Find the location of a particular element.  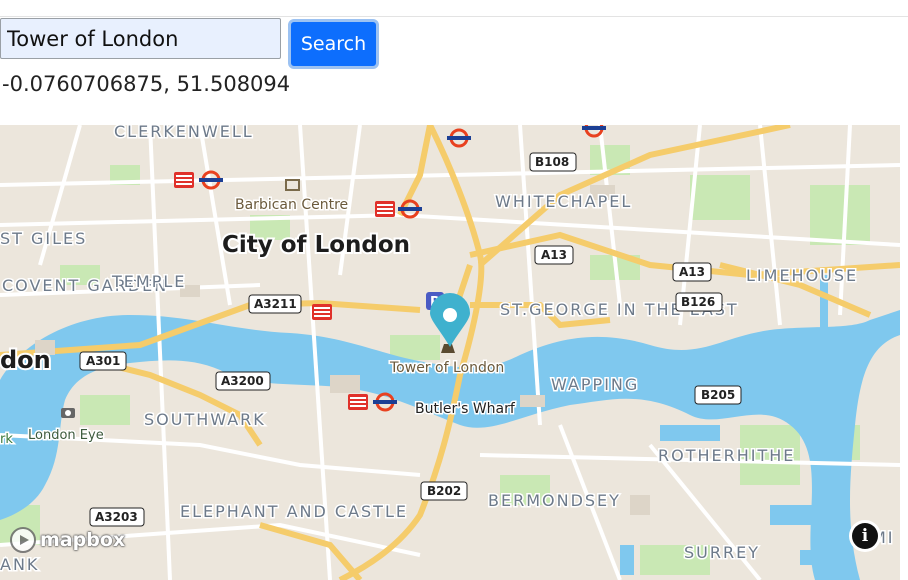

mapbox-wordmark: mapbox is located at coordinates (83, 540).